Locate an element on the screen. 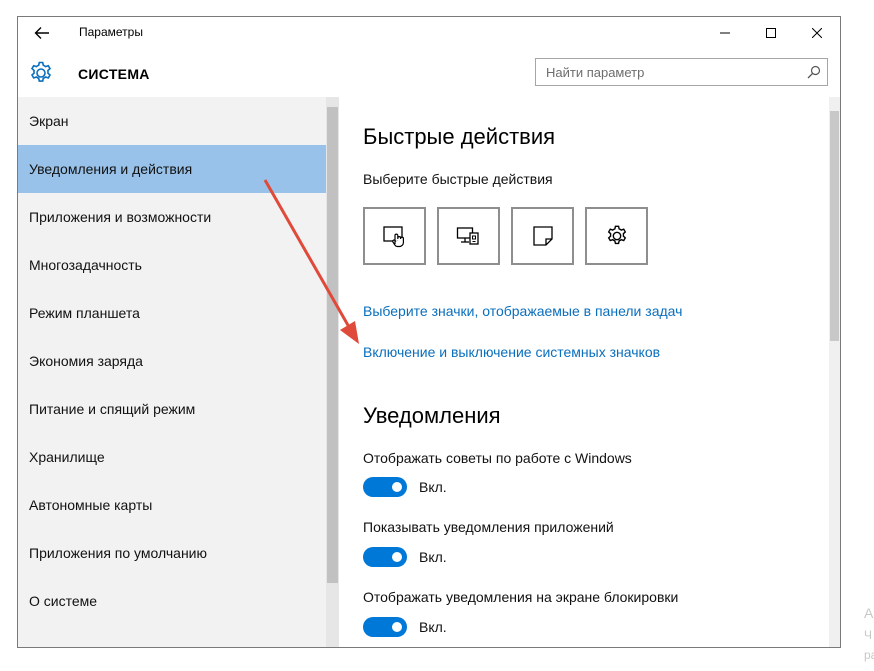  search-box is located at coordinates (681, 72).